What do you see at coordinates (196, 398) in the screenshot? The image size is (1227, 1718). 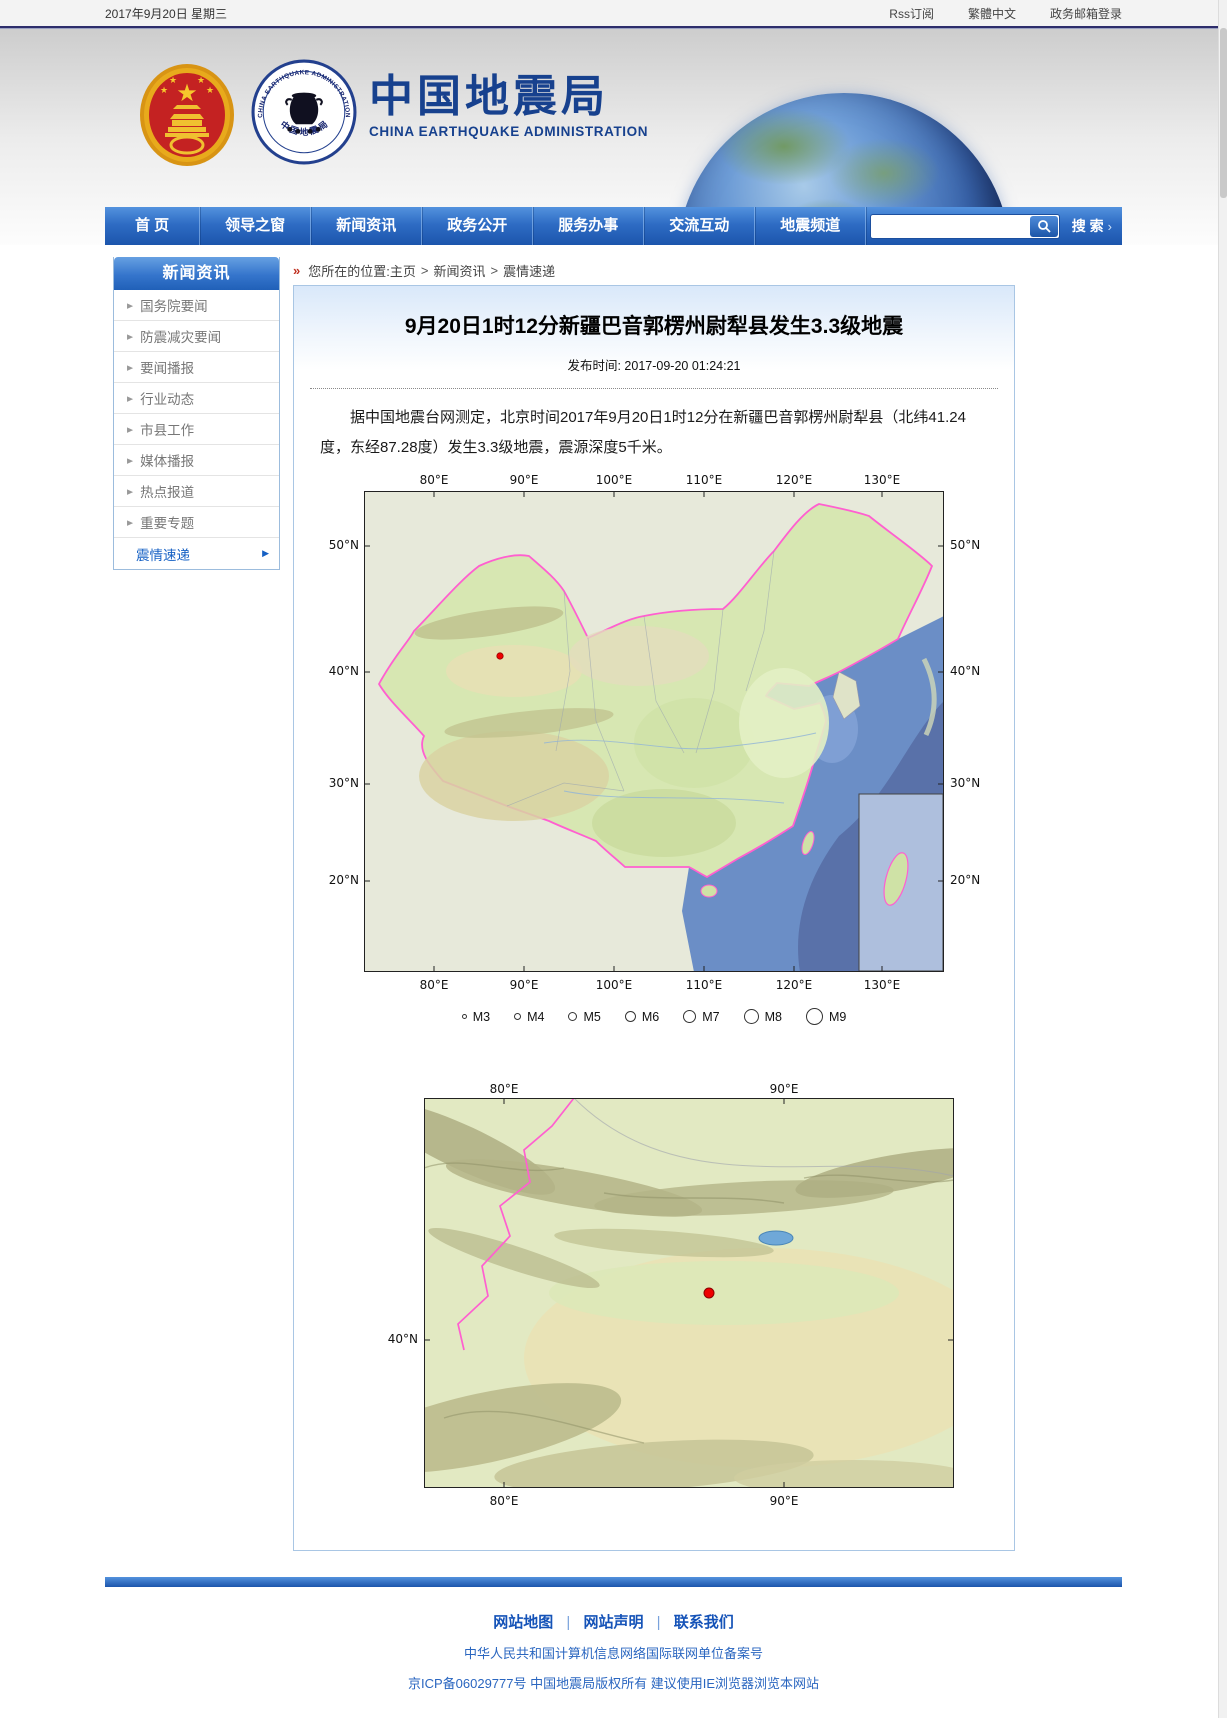 I see `sidebar-item-industry-trends: ▶ 行业动态` at bounding box center [196, 398].